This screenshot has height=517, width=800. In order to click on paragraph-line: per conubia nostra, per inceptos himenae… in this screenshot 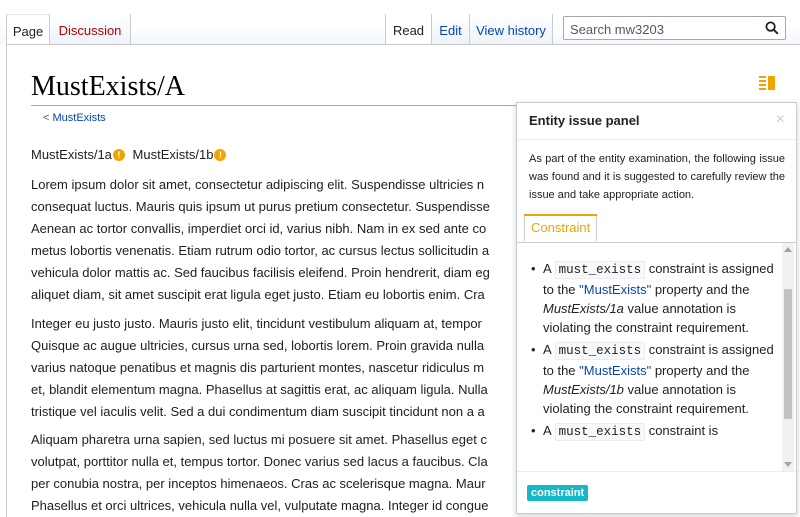, I will do `click(258, 483)`.